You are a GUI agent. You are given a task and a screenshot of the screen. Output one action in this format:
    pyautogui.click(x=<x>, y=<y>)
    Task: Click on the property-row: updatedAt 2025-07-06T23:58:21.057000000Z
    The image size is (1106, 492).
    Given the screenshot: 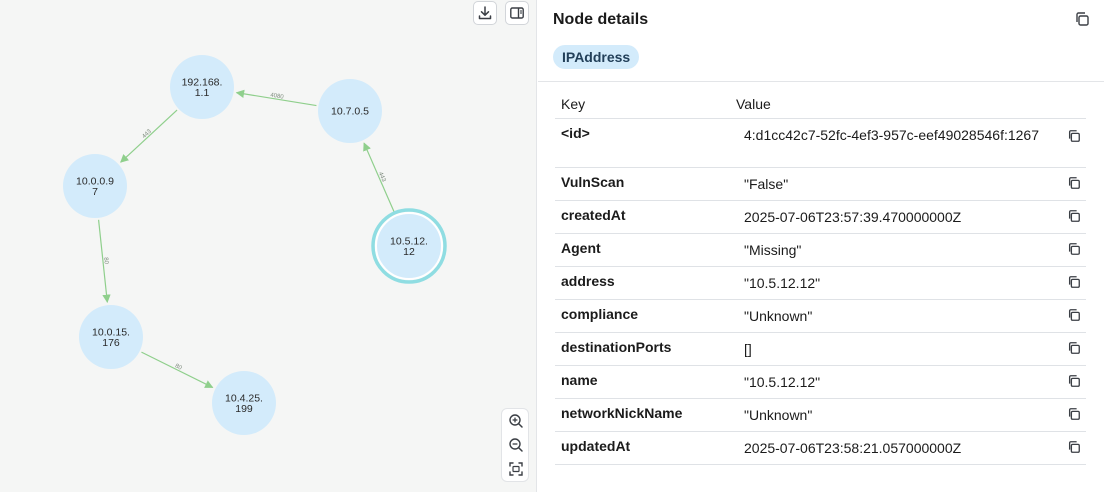 What is the action you would take?
    pyautogui.click(x=820, y=448)
    